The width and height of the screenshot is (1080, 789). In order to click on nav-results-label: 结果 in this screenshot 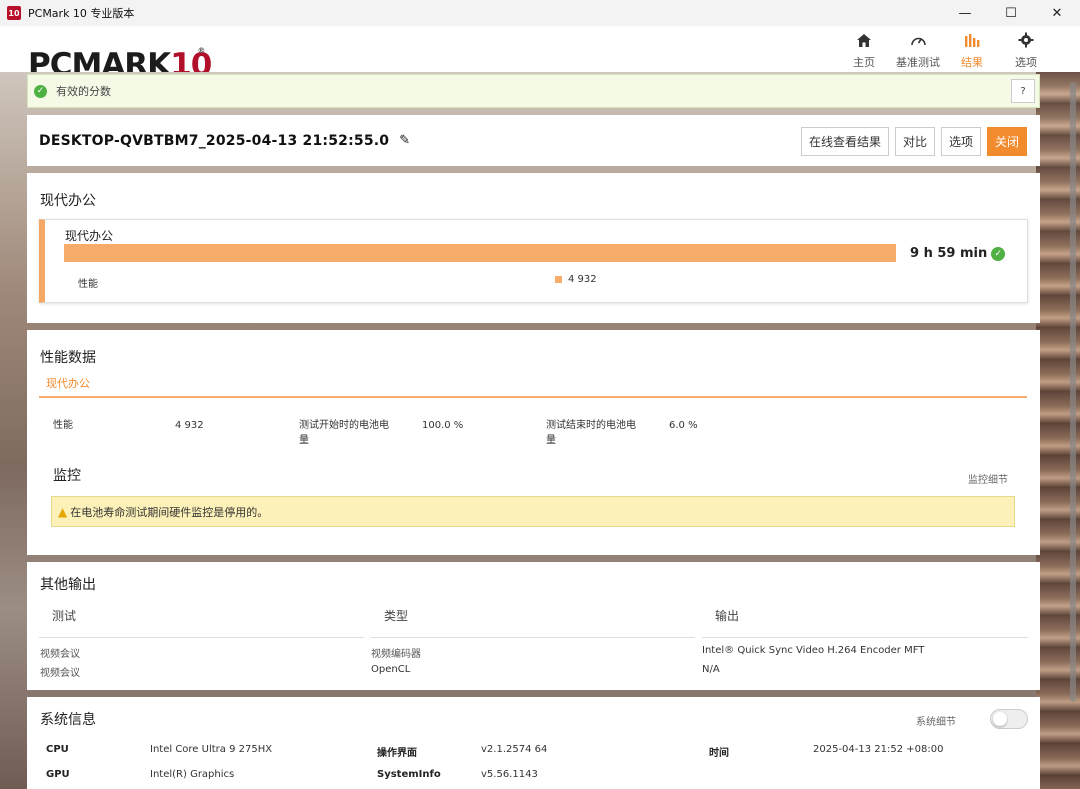, I will do `click(972, 62)`.